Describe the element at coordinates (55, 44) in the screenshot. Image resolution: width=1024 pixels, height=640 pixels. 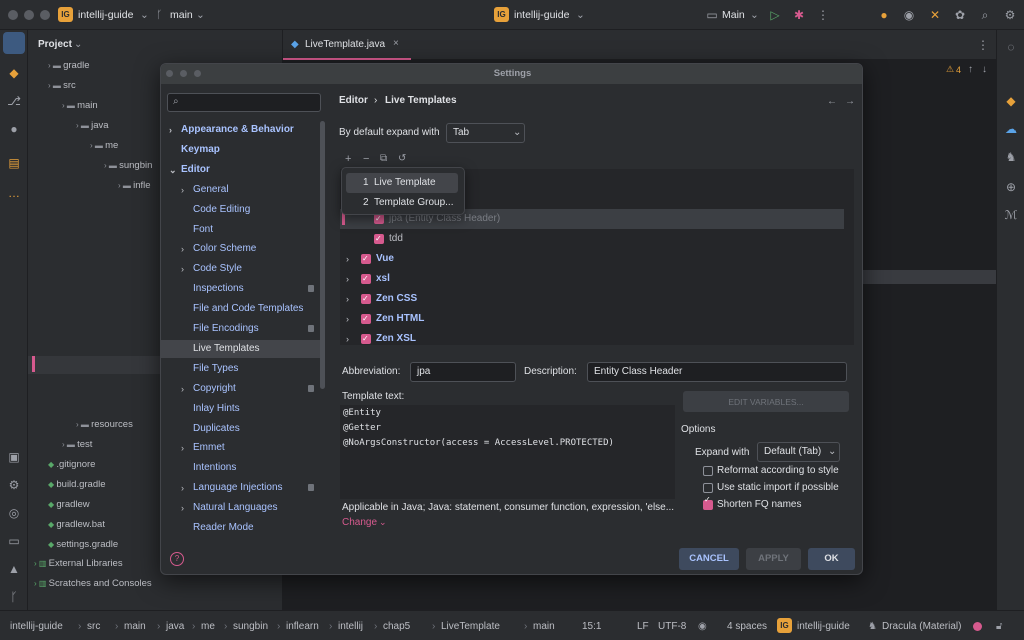
I see `project-panel-title: Project` at that location.